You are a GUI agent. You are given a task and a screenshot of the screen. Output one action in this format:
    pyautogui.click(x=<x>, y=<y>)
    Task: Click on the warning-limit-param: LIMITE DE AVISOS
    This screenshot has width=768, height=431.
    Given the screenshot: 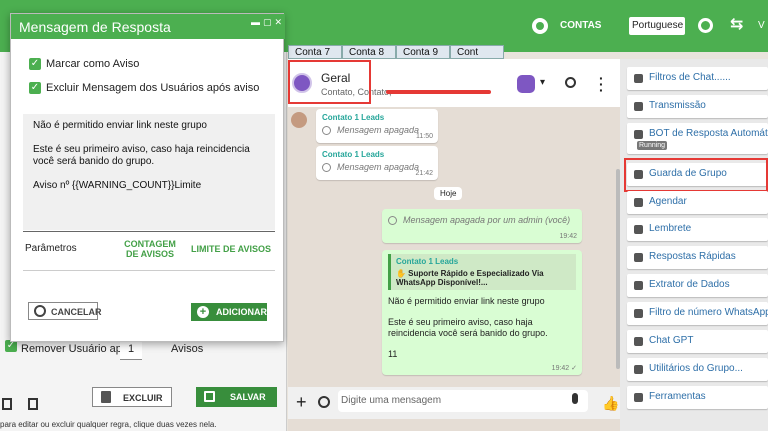 What is the action you would take?
    pyautogui.click(x=231, y=249)
    